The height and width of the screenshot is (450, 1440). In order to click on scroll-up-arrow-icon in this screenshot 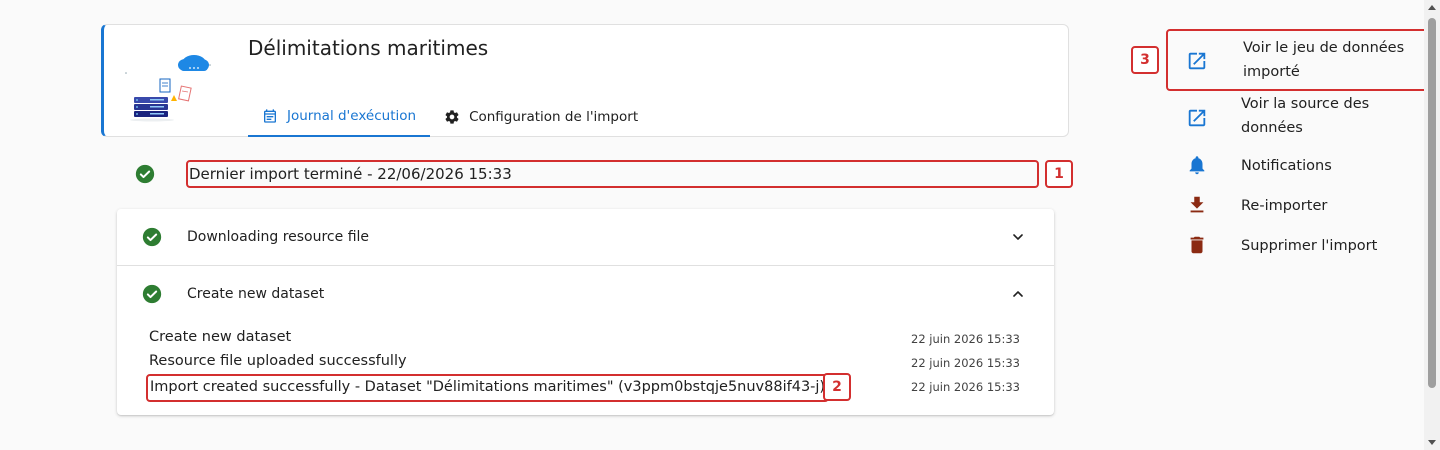, I will do `click(1432, 7)`.